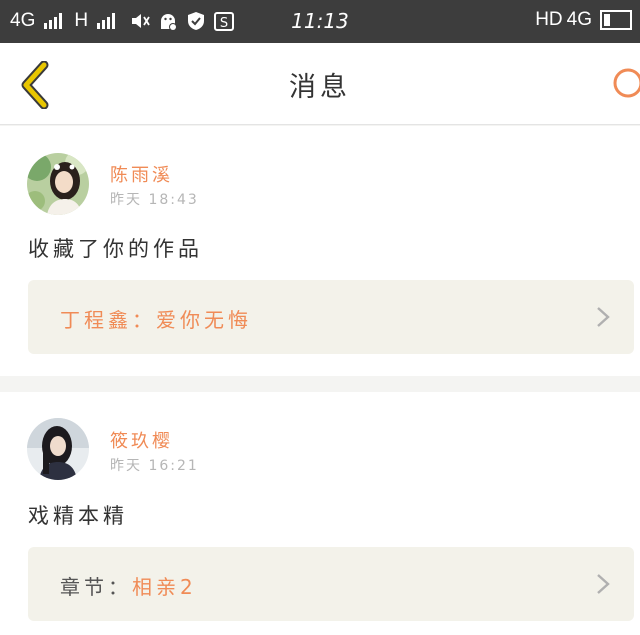 This screenshot has height=635, width=640. Describe the element at coordinates (141, 174) in the screenshot. I see `username: 陈雨溪` at that location.